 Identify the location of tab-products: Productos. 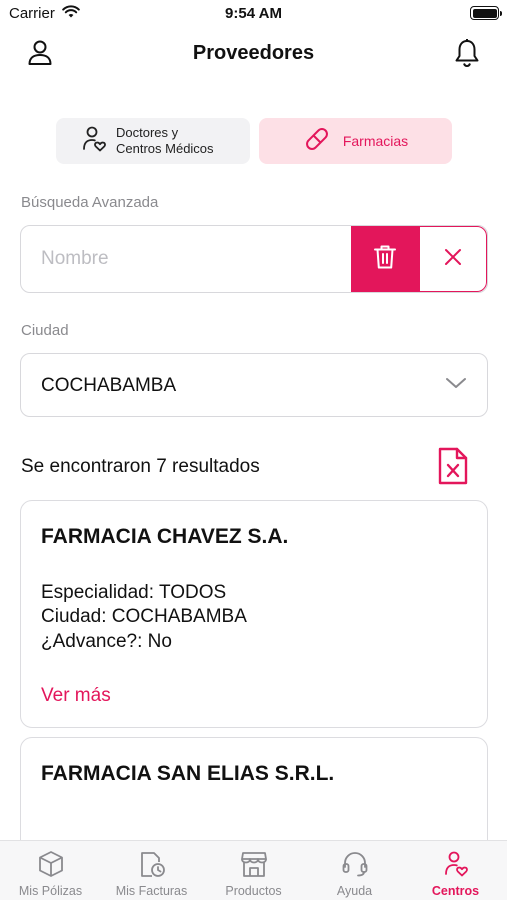
(253, 870).